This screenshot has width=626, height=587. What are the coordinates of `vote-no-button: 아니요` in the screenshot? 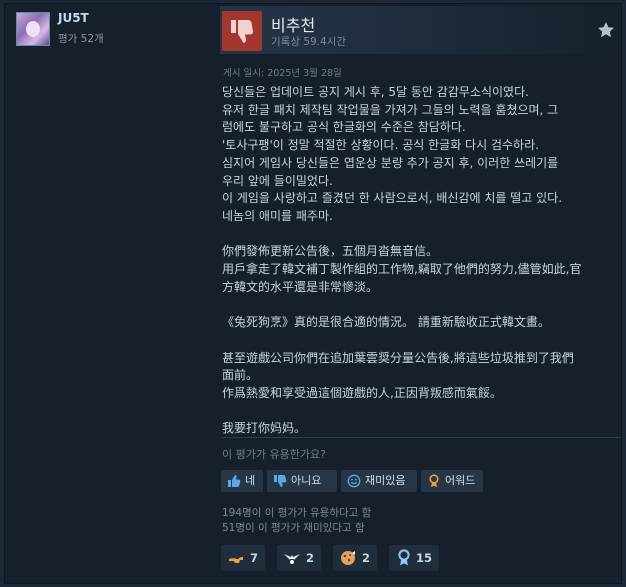 It's located at (302, 481).